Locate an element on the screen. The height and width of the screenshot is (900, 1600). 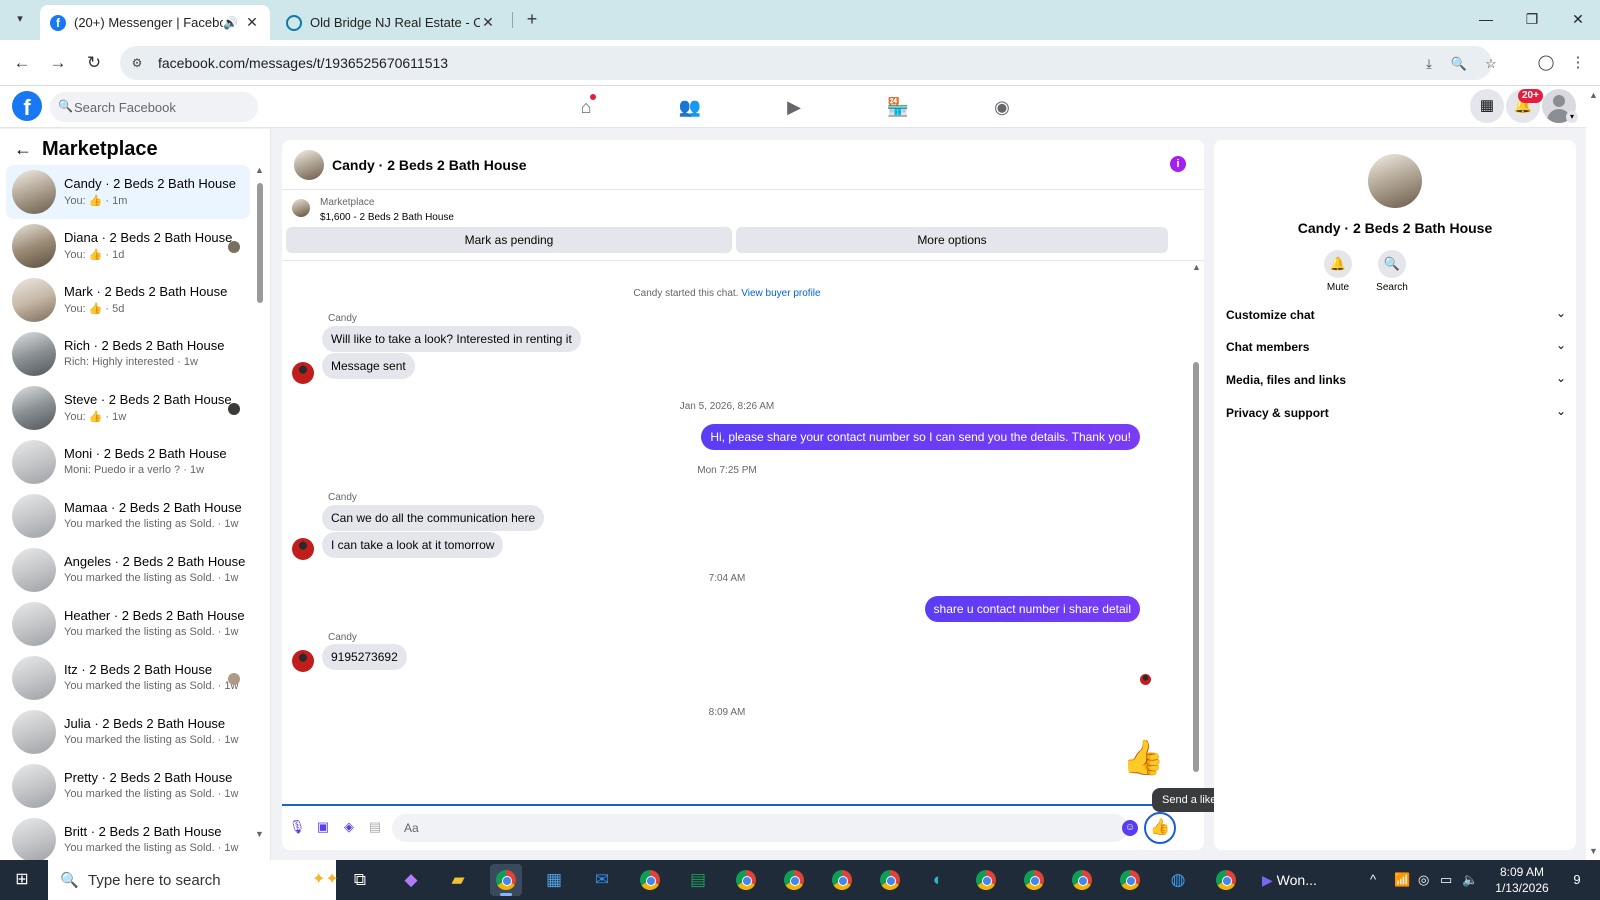
battery-icon: ▭ is located at coordinates (1446, 880).